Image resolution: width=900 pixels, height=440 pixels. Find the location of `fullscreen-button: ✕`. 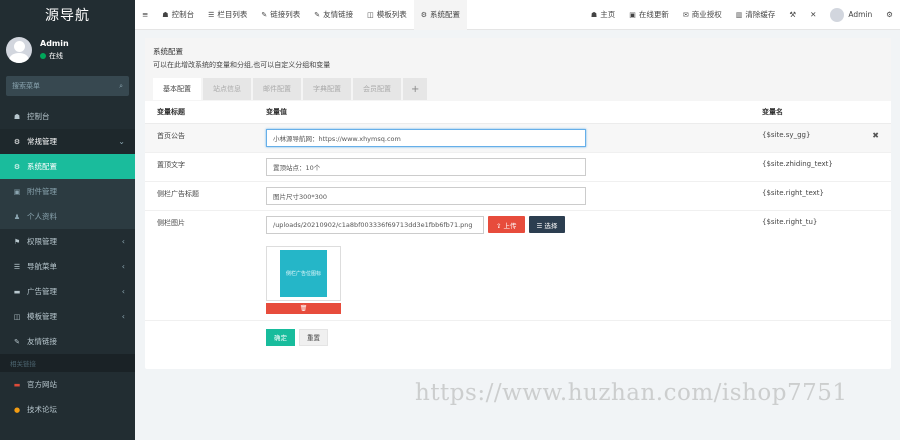

fullscreen-button: ✕ is located at coordinates (813, 15).